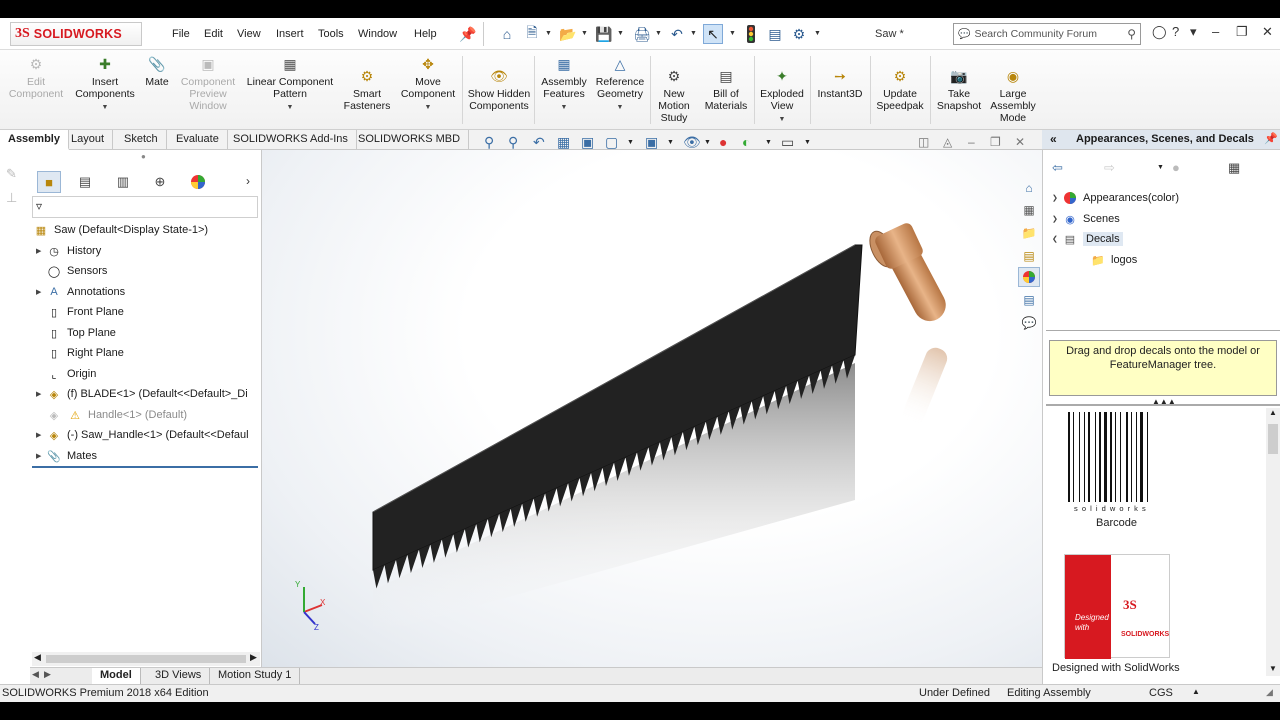 The image size is (1280, 720). Describe the element at coordinates (116, 676) in the screenshot. I see `tab-model: Model` at that location.